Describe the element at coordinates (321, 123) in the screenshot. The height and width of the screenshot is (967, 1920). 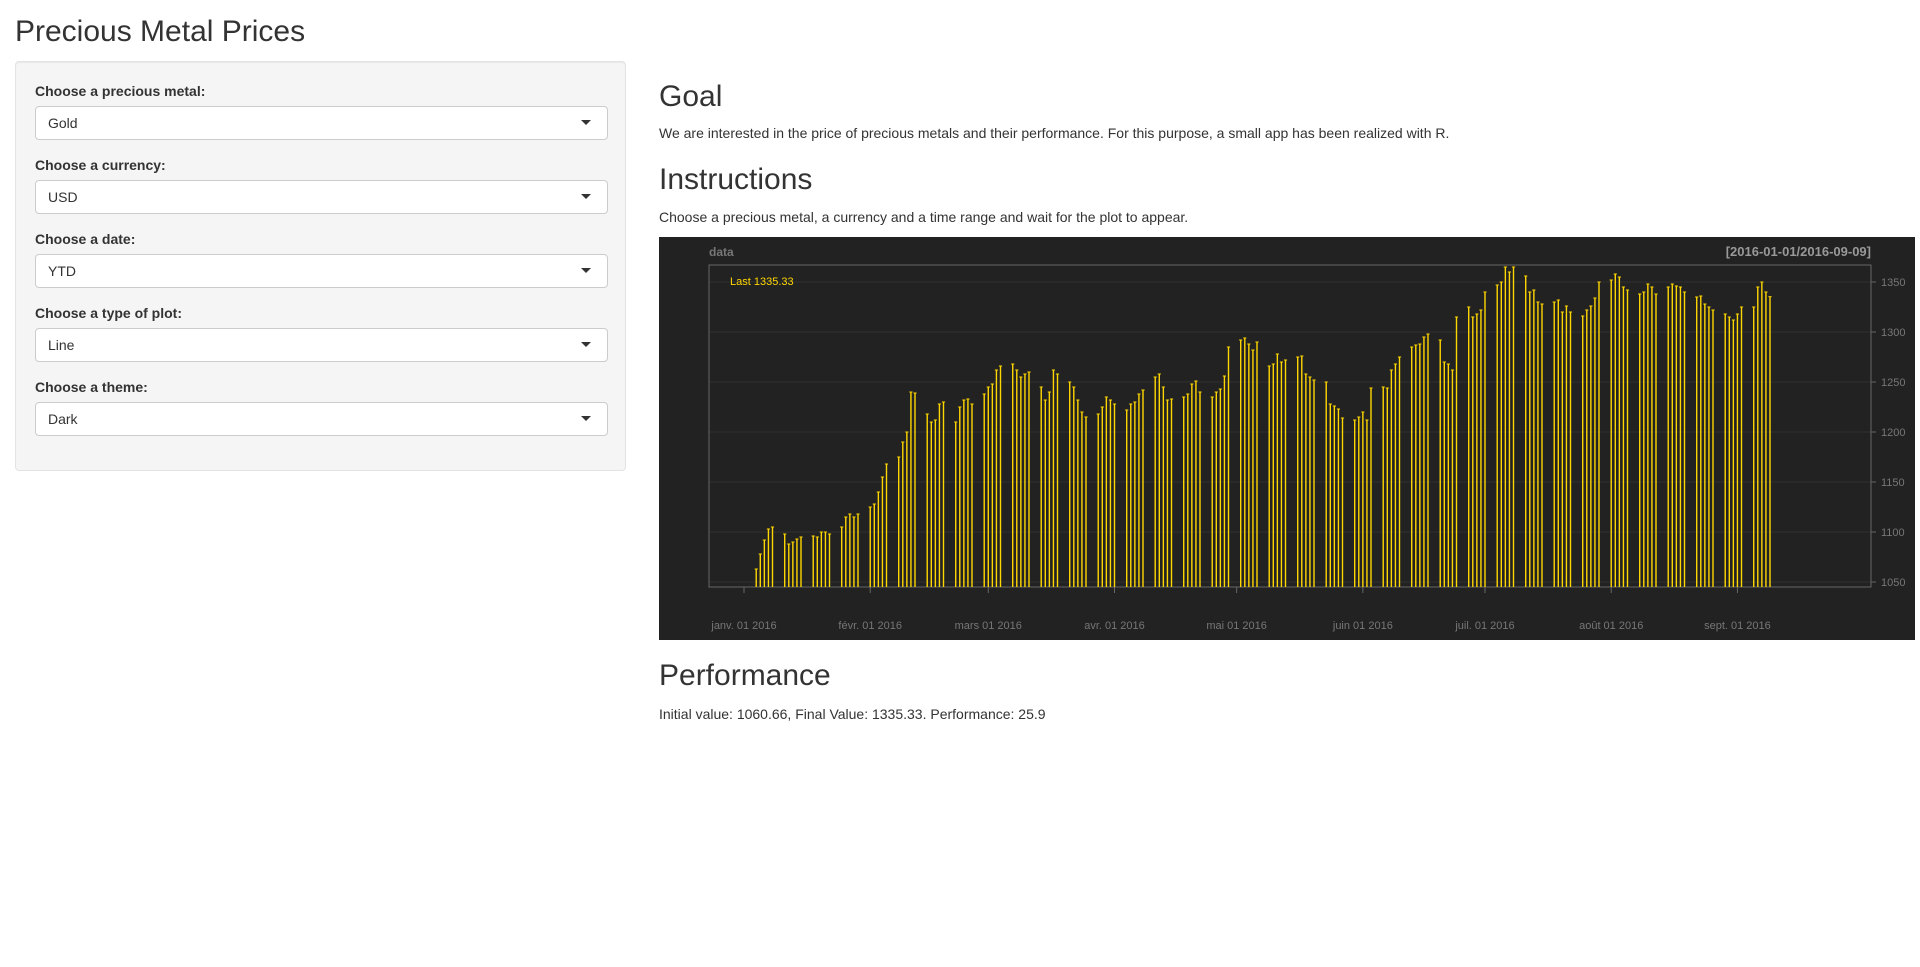
I see `metal-select: Gold` at that location.